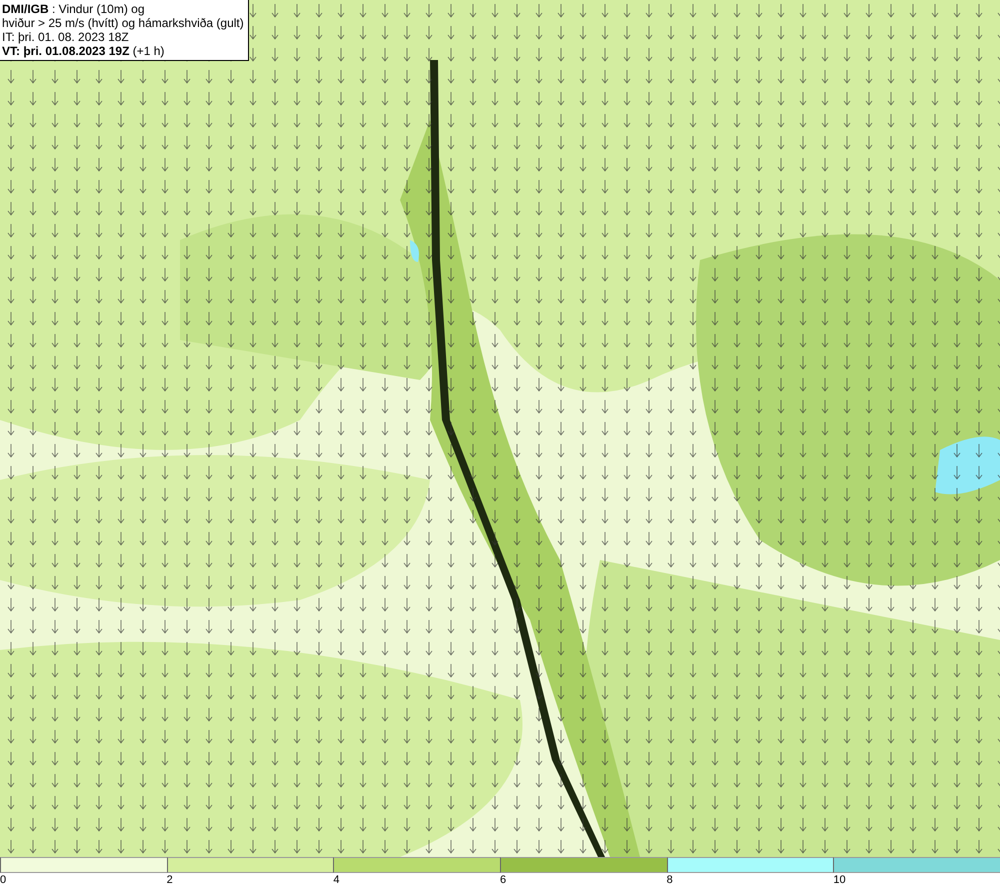  I want to click on legend-tick-label: 4, so click(336, 880).